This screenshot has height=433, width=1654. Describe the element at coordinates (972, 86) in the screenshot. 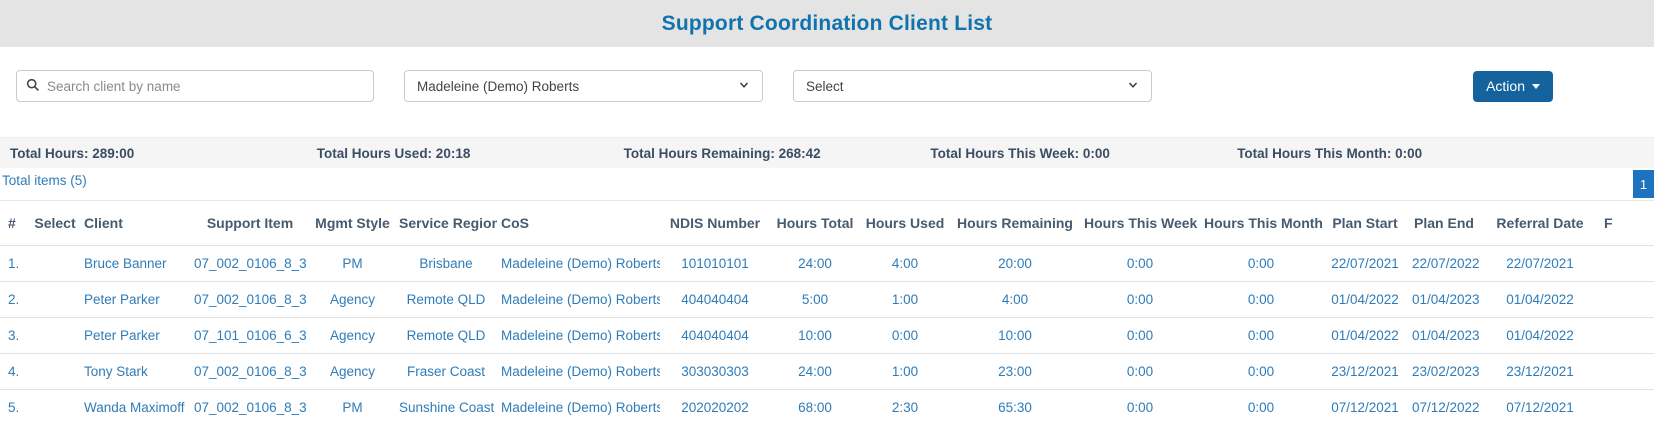

I see `filter-select: Select` at that location.